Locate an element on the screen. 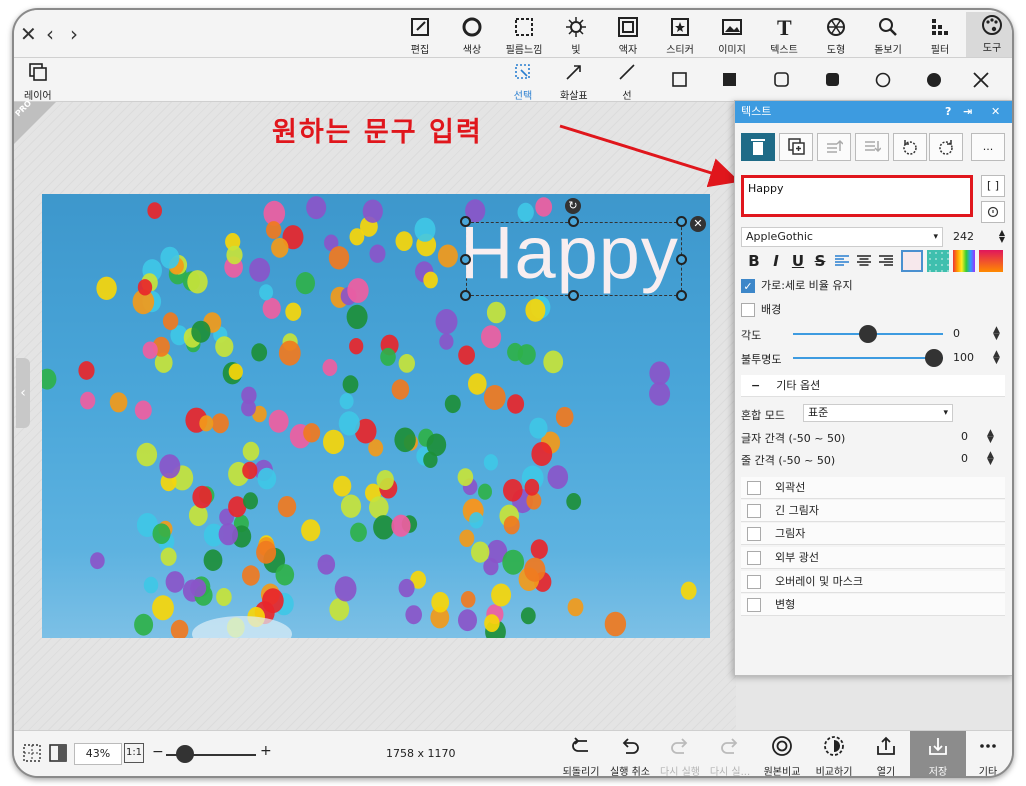 The image size is (1026, 786). more-button: 기타 is located at coordinates (986, 755).